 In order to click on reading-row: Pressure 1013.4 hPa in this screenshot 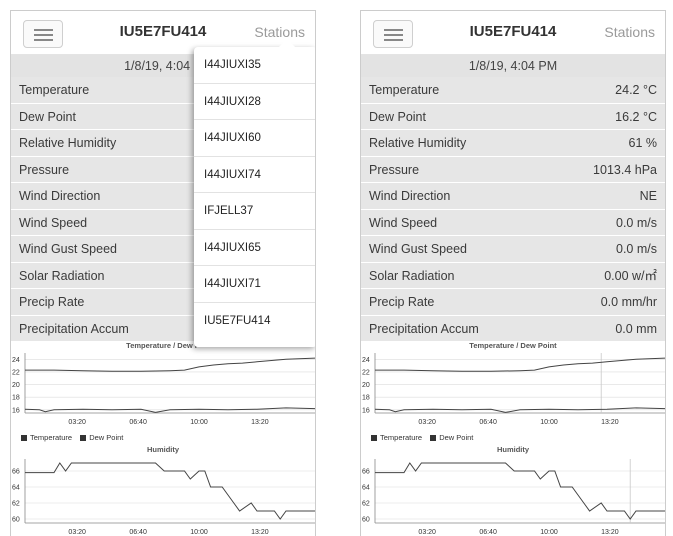, I will do `click(513, 169)`.